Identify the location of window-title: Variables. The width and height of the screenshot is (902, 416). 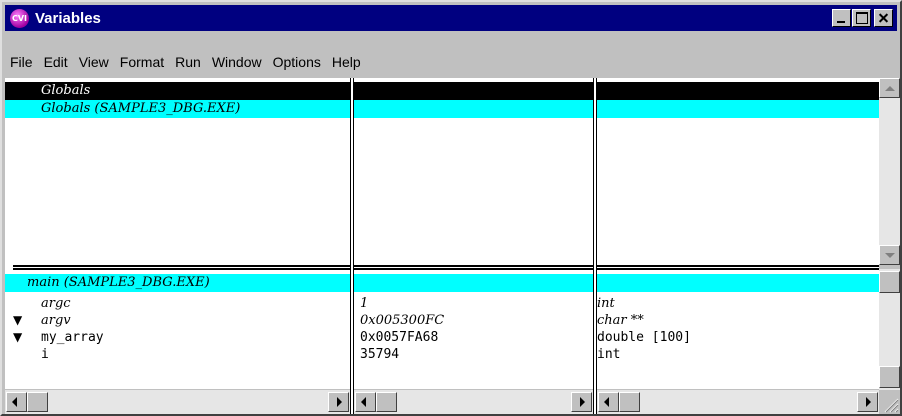
(68, 18).